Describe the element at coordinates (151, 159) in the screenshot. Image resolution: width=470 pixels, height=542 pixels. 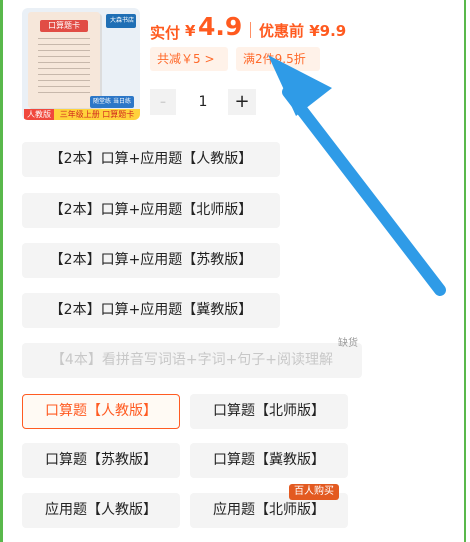
I see `sku-2-books-renjiao: 【2本】口算+应用题【人教版】` at that location.